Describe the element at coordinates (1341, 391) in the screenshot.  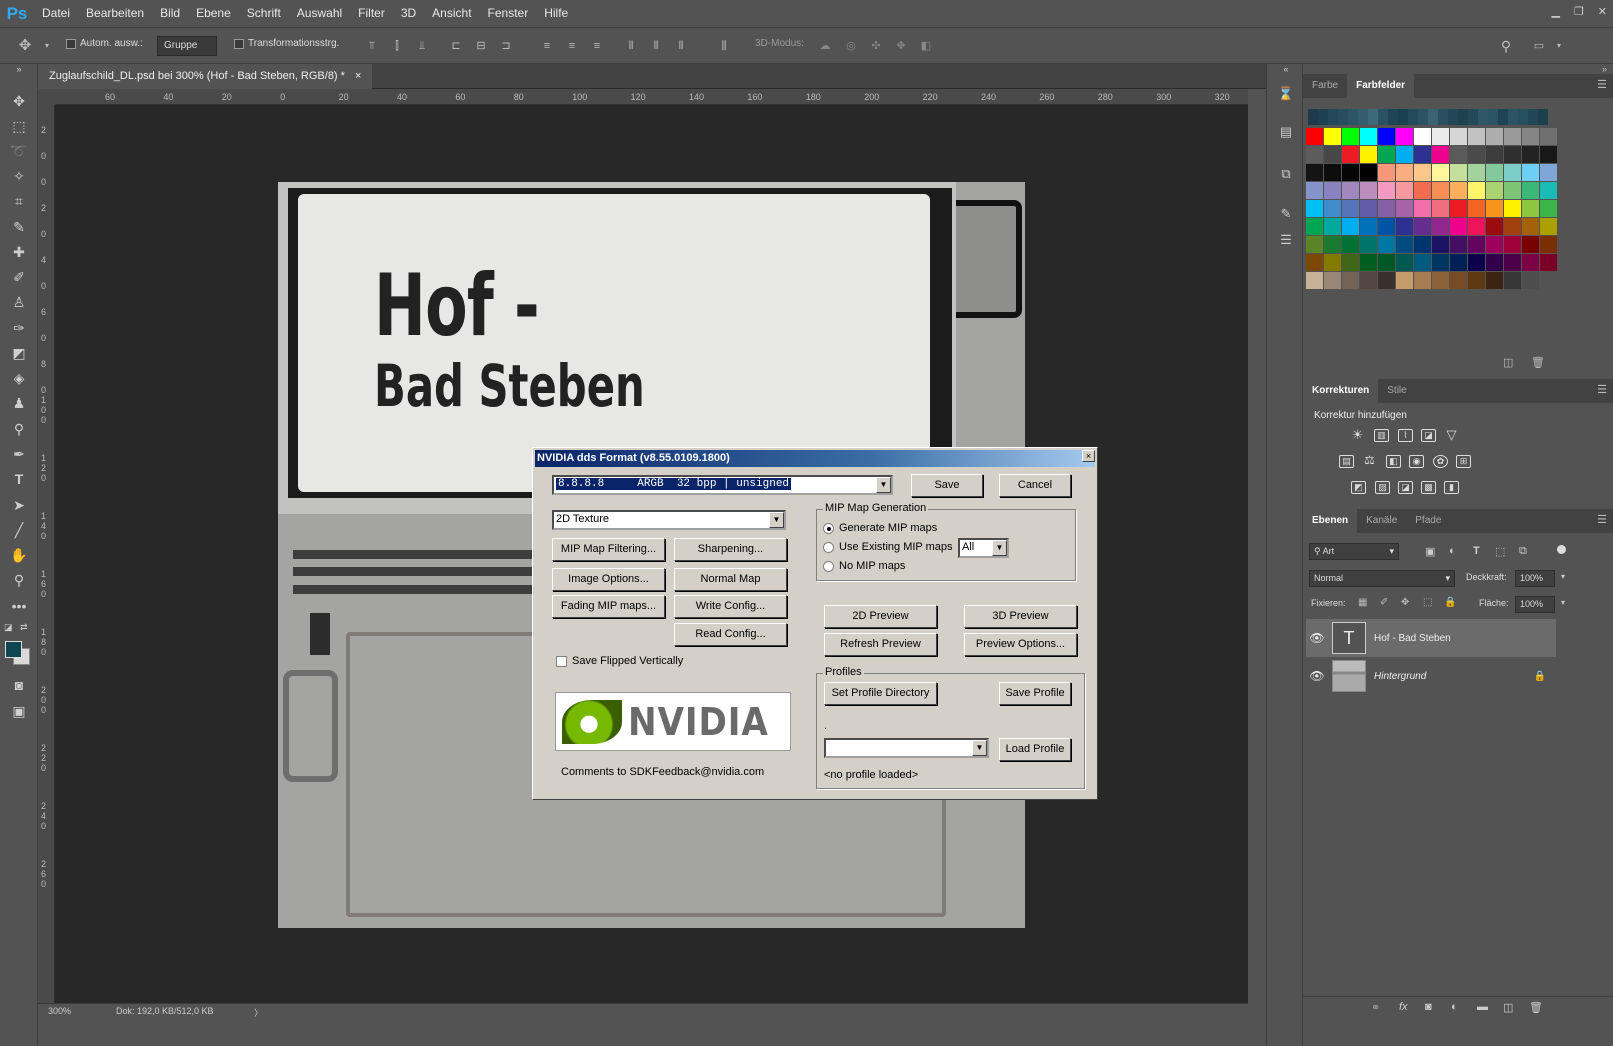
I see `tab-korrekturen: Korrekturen` at that location.